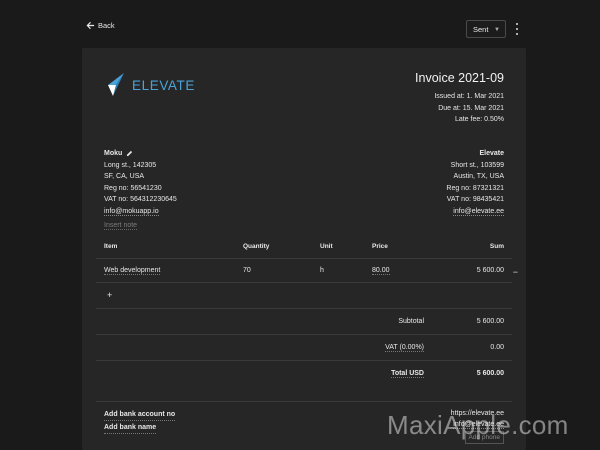  Describe the element at coordinates (475, 199) in the screenshot. I see `company-vat: VAT no: 98435421` at that location.